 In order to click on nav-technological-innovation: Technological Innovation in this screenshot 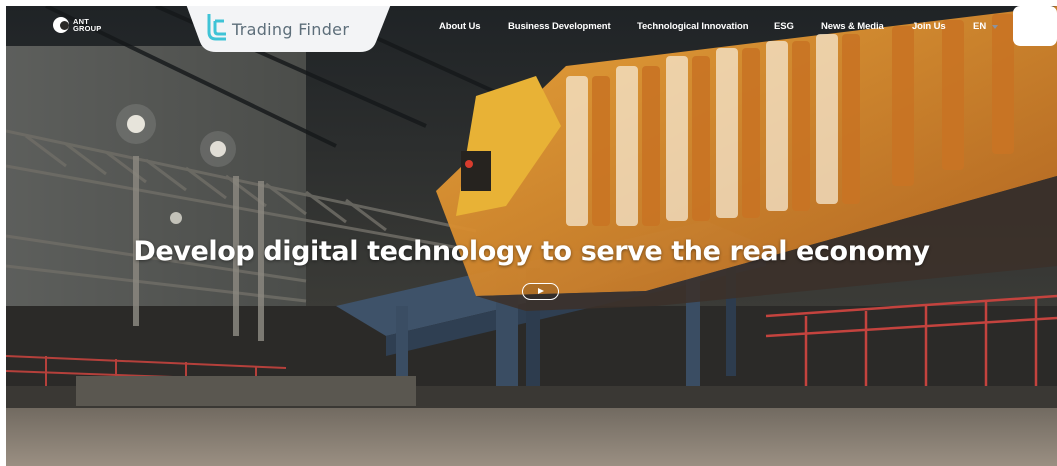, I will do `click(693, 26)`.